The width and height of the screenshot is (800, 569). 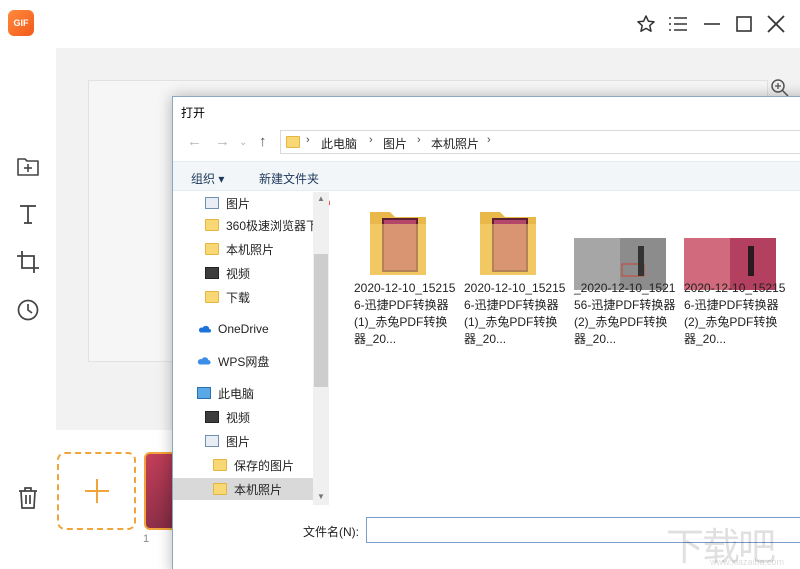 What do you see at coordinates (264, 465) in the screenshot?
I see `nav-item-label: 保存的图片` at bounding box center [264, 465].